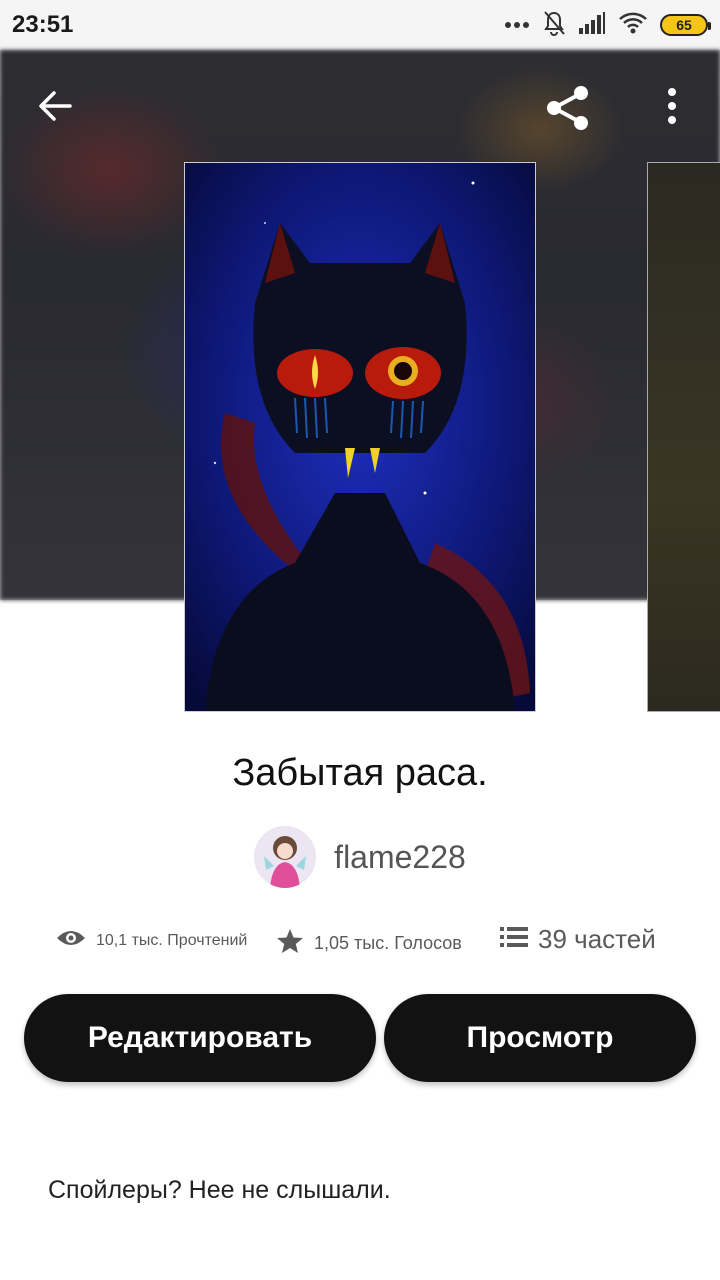  What do you see at coordinates (568, 108) in the screenshot?
I see `share-icon` at bounding box center [568, 108].